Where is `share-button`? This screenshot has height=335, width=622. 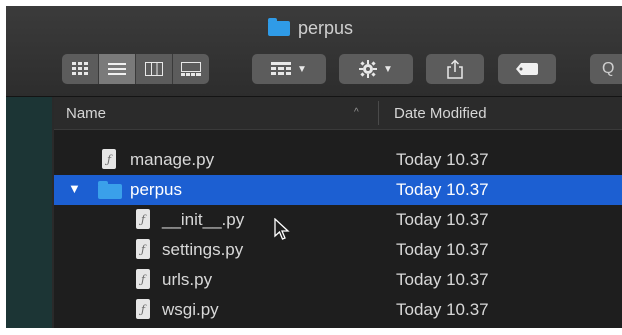
share-button is located at coordinates (455, 69).